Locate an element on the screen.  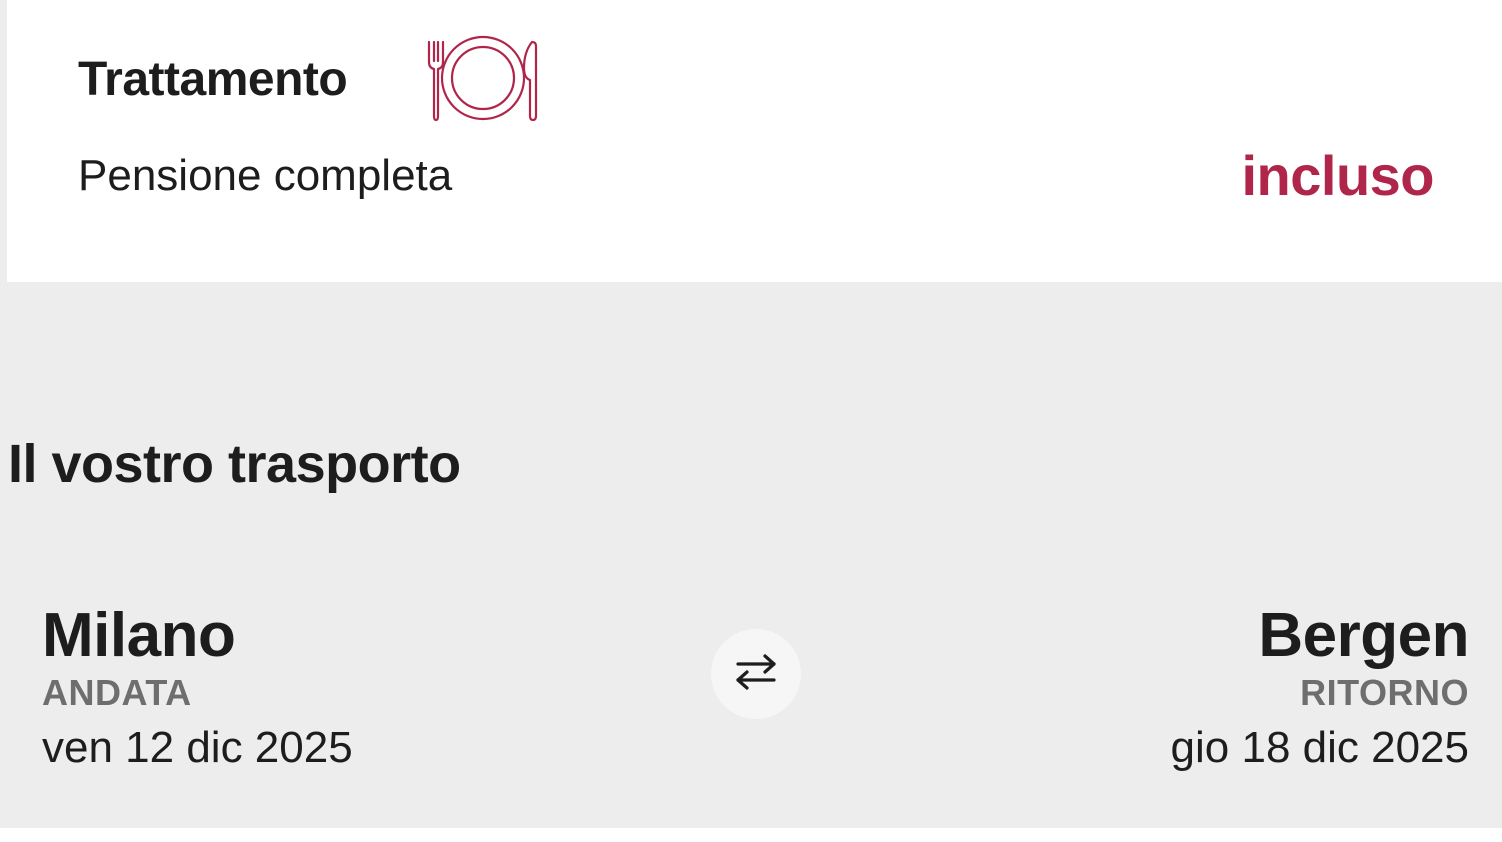
return-city: Bergen is located at coordinates (1363, 635).